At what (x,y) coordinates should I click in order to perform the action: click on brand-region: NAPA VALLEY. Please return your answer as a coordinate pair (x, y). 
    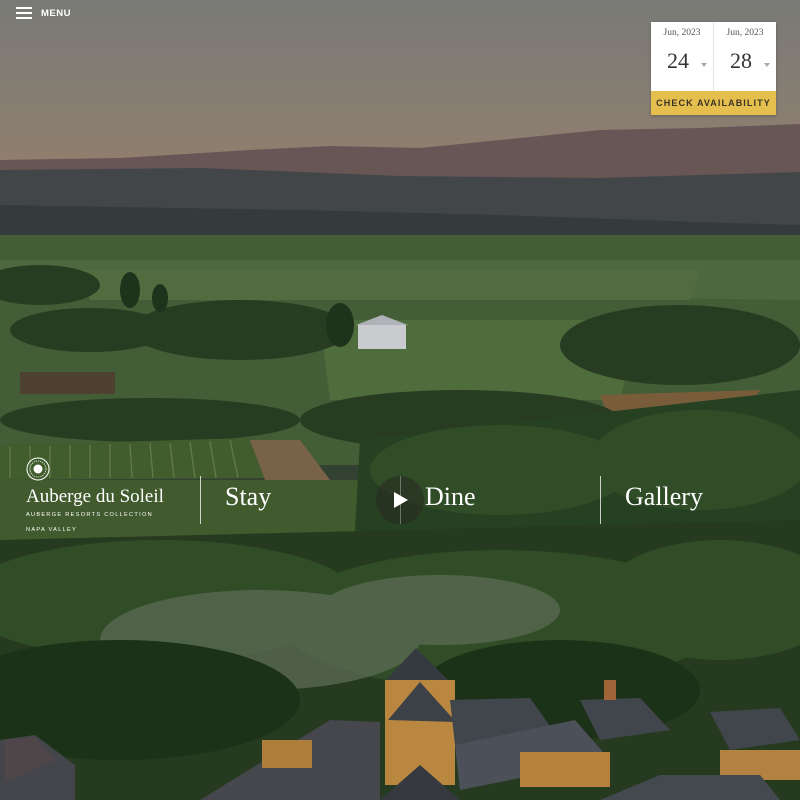
    Looking at the image, I should click on (52, 530).